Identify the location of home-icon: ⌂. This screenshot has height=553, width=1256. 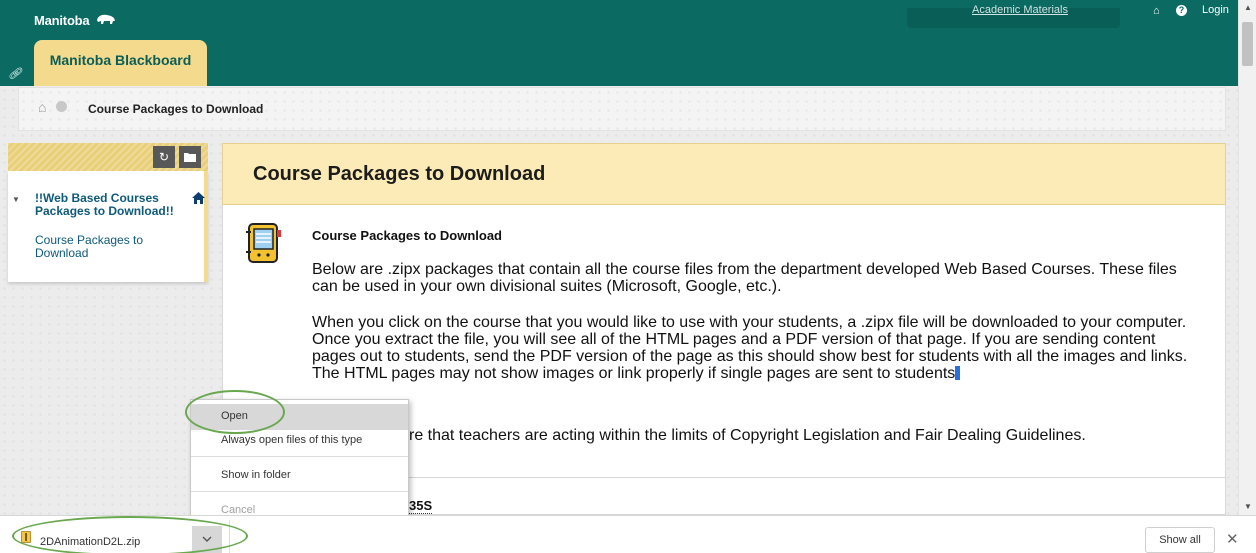
(1156, 11).